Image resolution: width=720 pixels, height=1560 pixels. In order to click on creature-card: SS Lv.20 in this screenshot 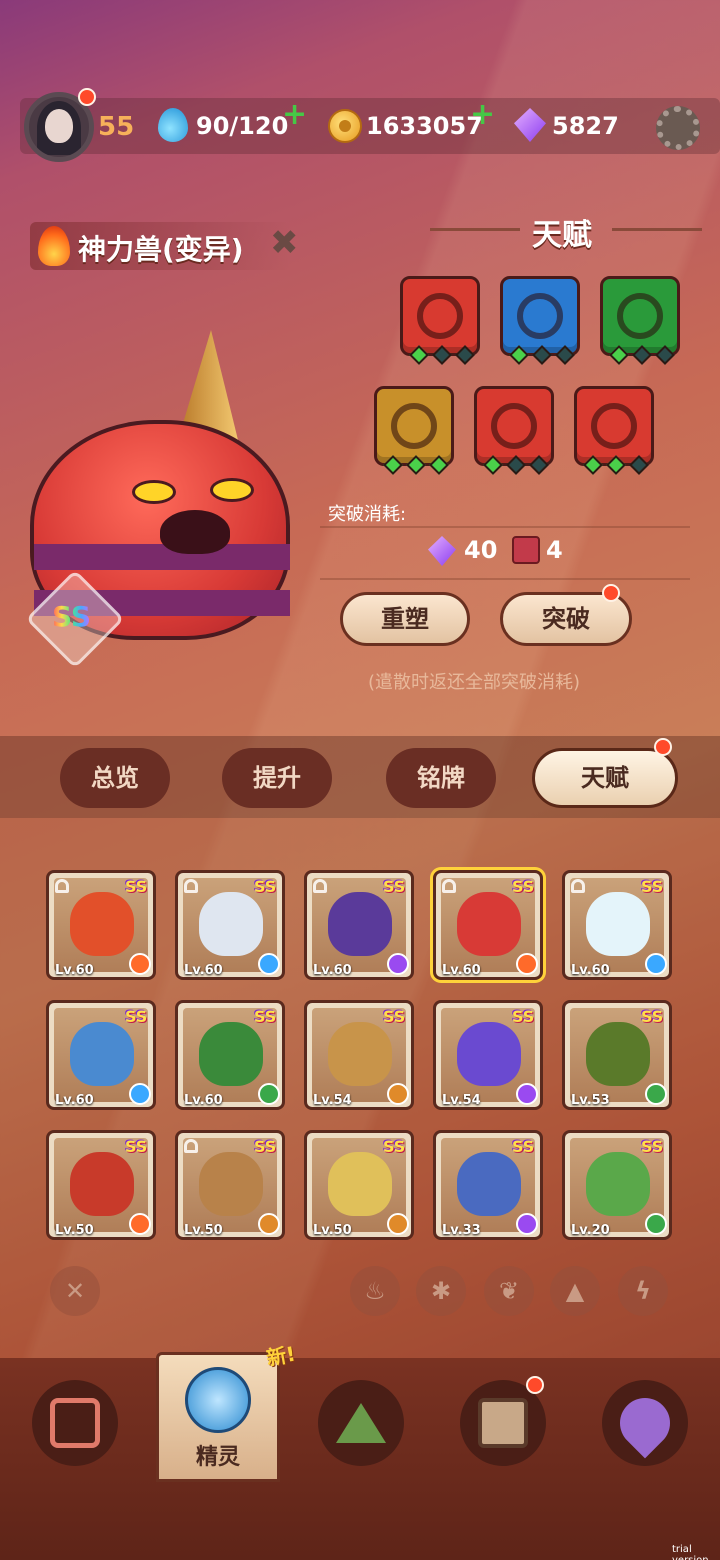, I will do `click(617, 1185)`.